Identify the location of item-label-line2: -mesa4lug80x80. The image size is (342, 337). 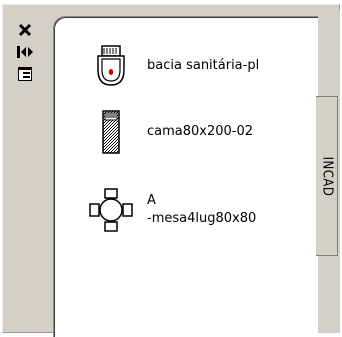
(202, 218).